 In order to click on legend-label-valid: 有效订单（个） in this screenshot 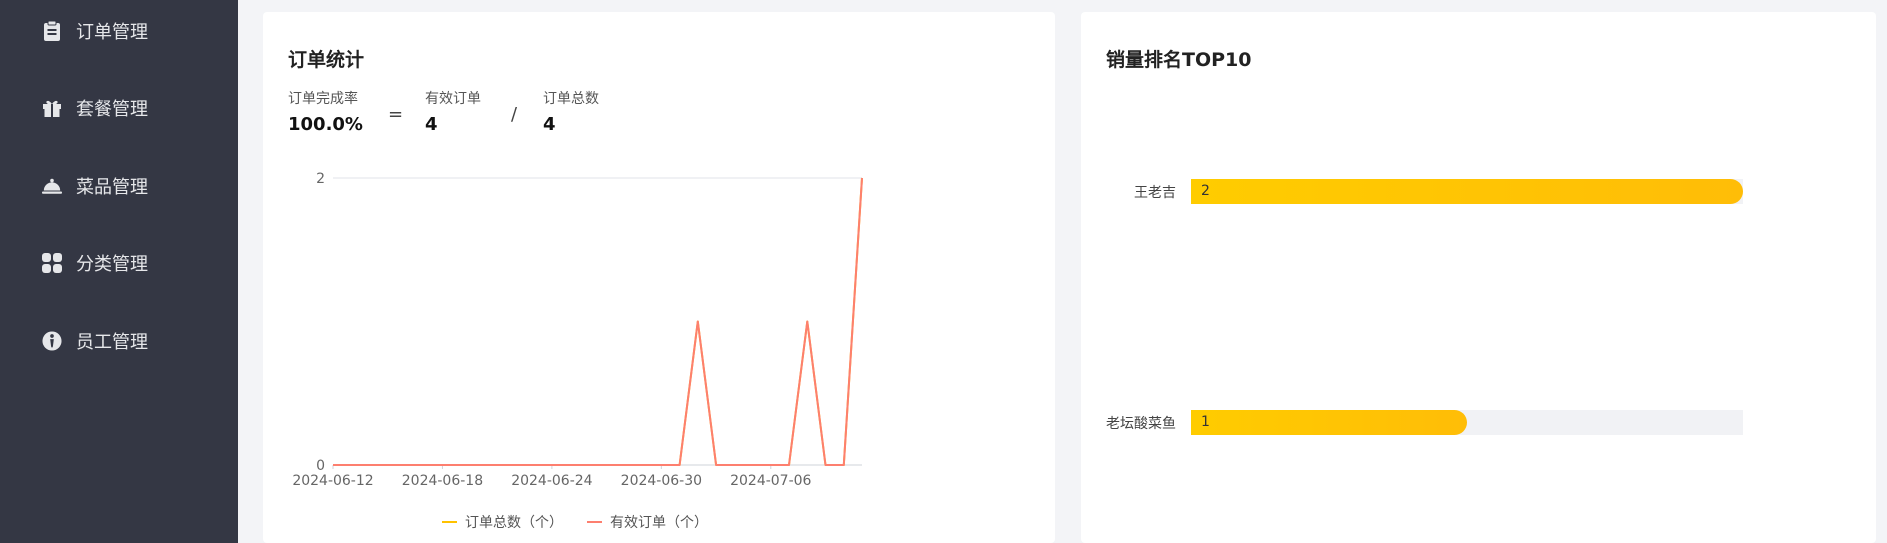, I will do `click(659, 523)`.